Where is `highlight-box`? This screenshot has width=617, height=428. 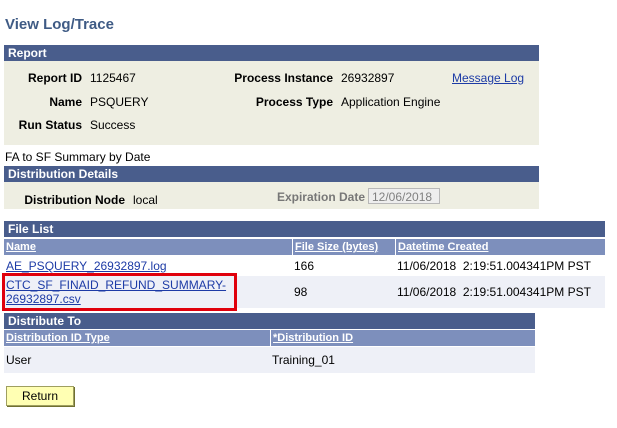 highlight-box is located at coordinates (119, 292).